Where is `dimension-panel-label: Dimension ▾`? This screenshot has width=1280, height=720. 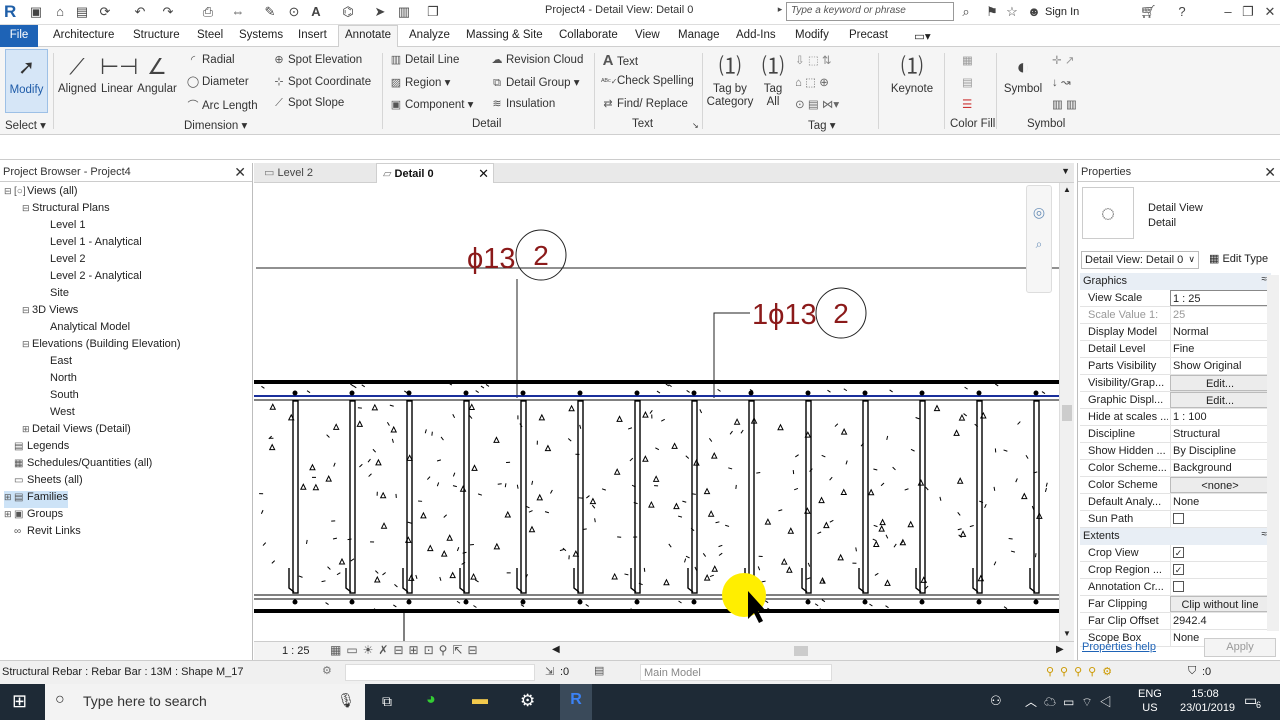
dimension-panel-label: Dimension ▾ is located at coordinates (215, 125).